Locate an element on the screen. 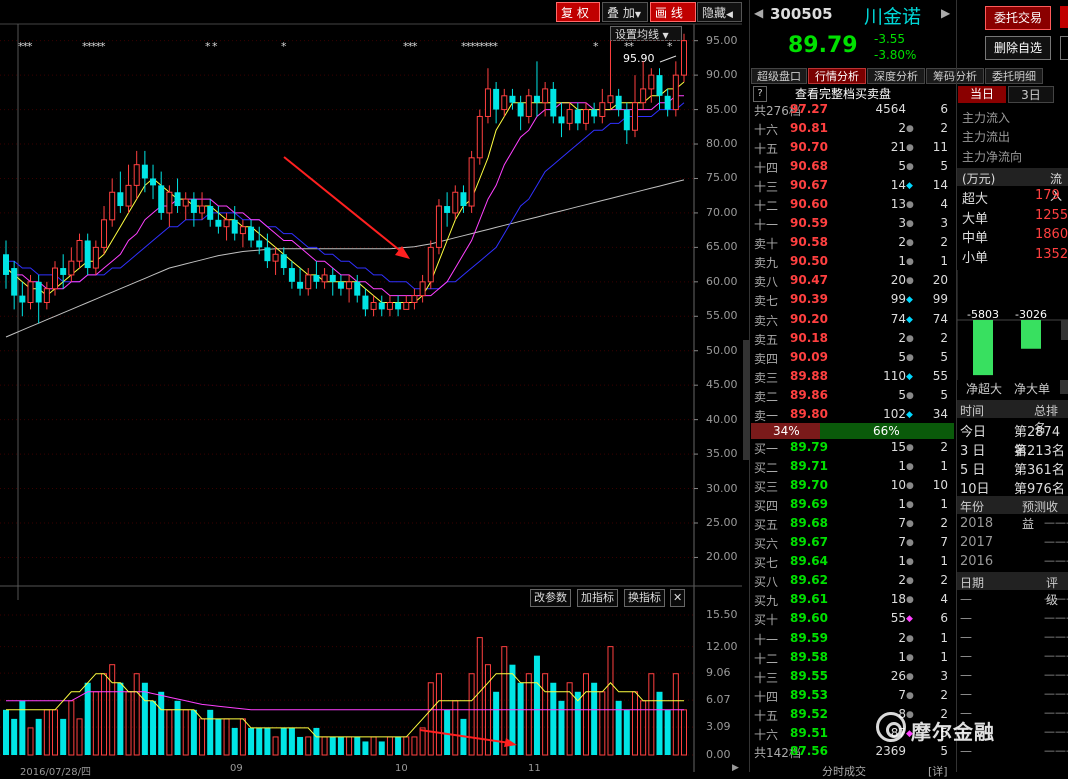  next-stock-icon: ▶ is located at coordinates (945, 13).